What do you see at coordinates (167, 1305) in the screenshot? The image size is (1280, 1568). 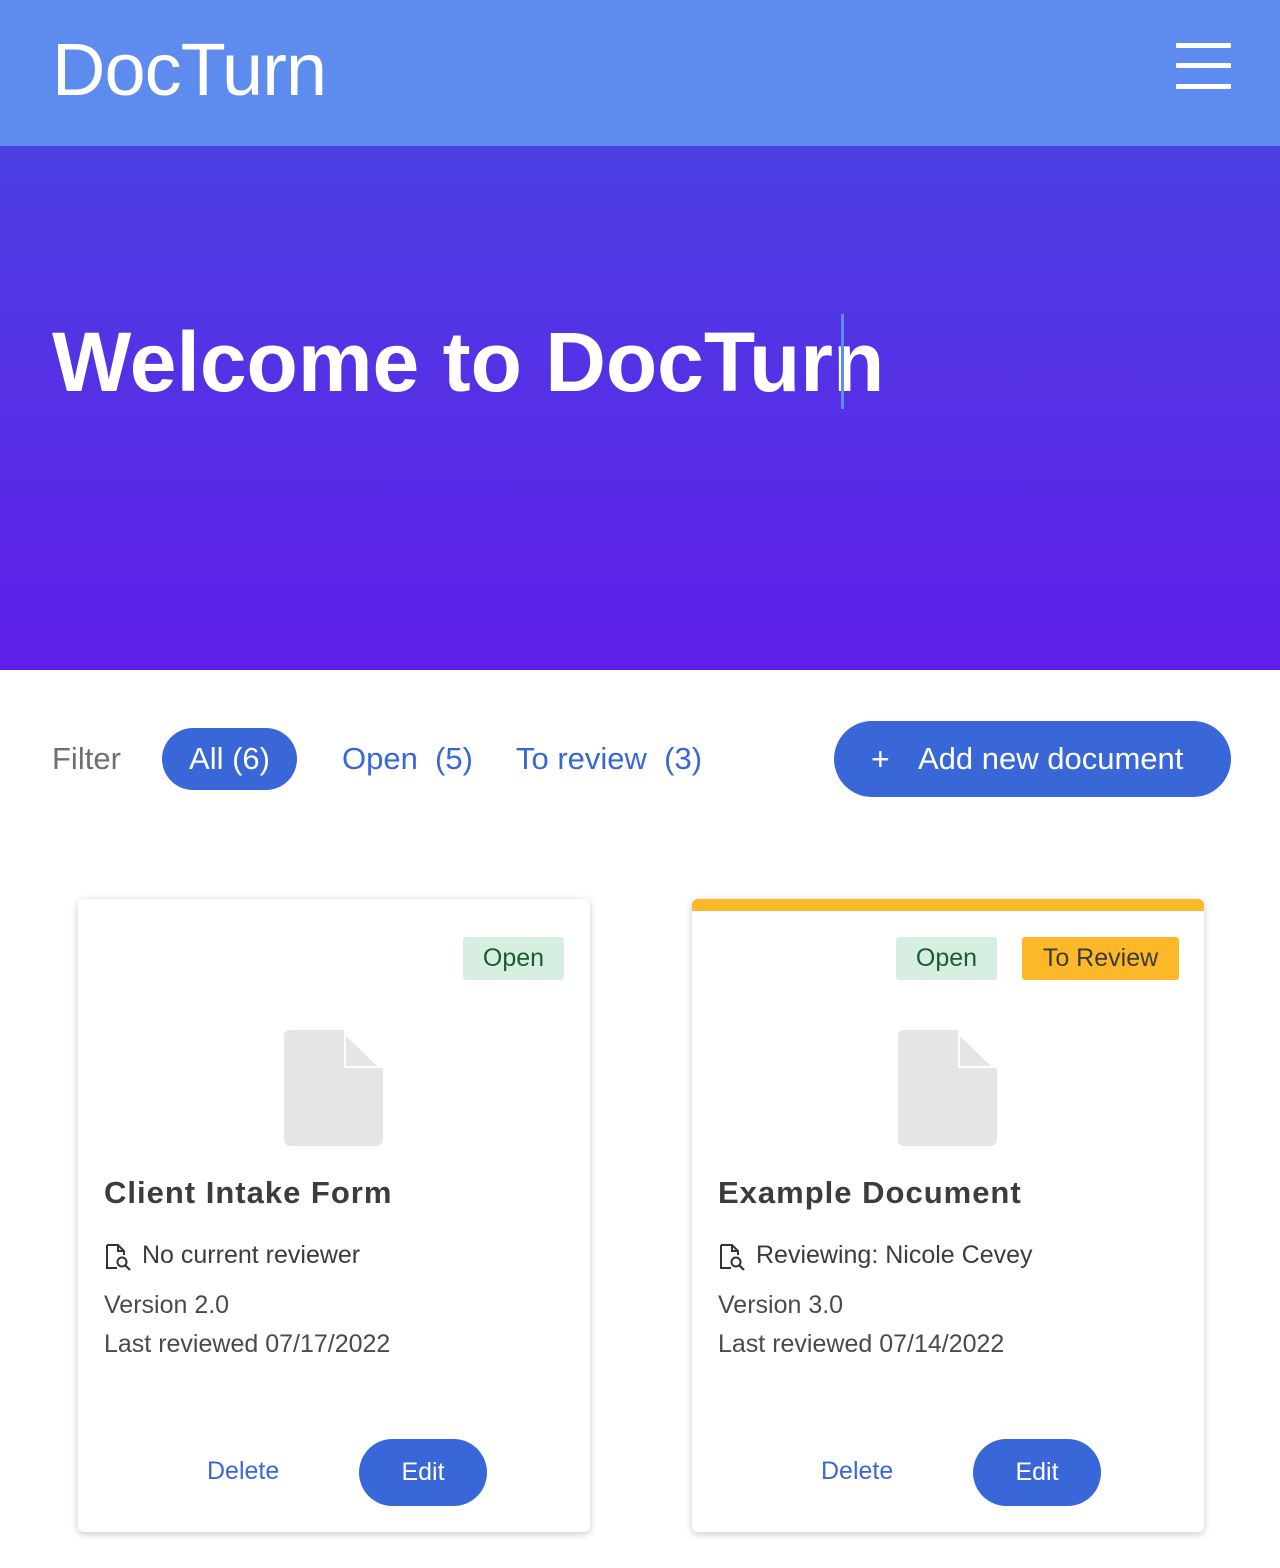 I see `document-version: Version 2.0` at bounding box center [167, 1305].